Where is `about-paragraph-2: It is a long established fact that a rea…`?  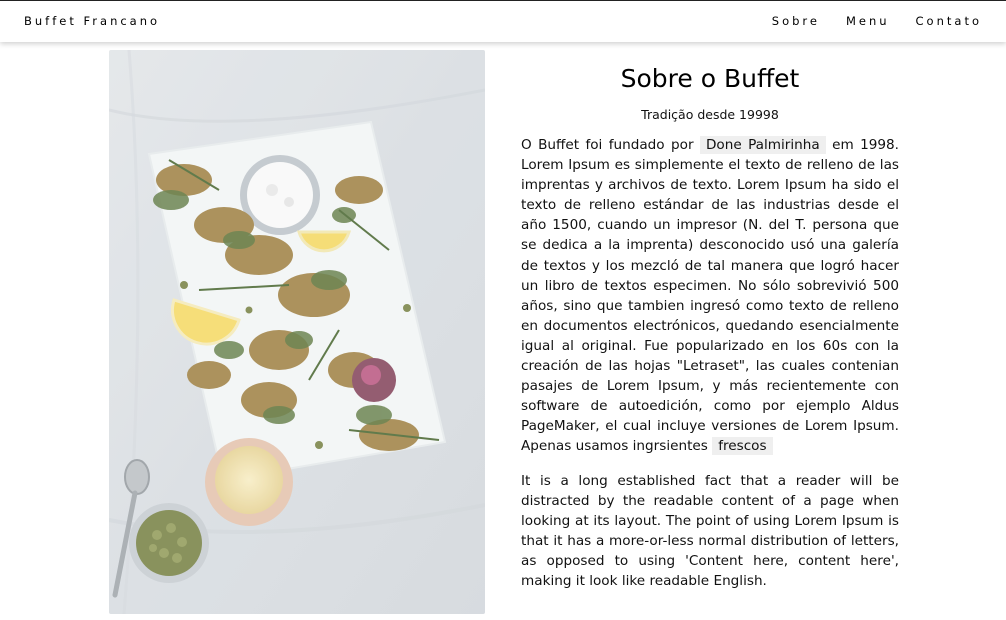 about-paragraph-2: It is a long established fact that a rea… is located at coordinates (710, 530).